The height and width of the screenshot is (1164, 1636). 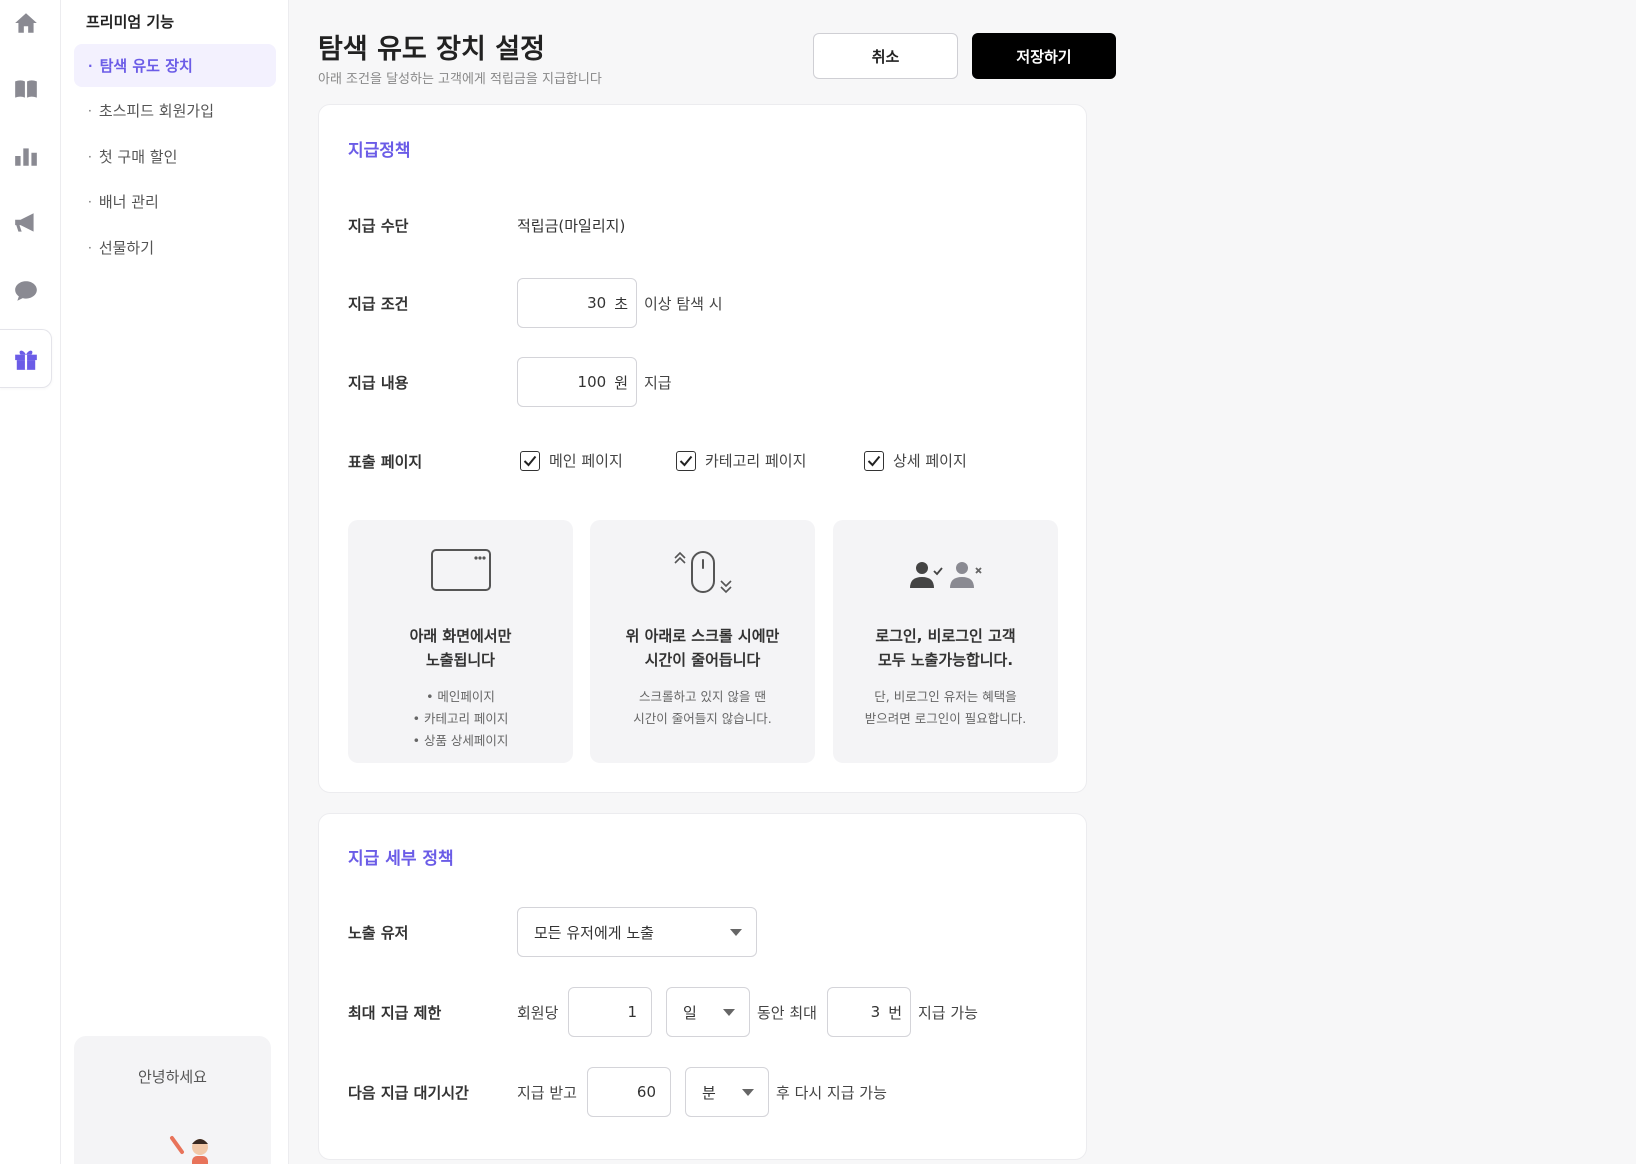 What do you see at coordinates (594, 932) in the screenshot?
I see `select-value: 모든 유저에게 노출` at bounding box center [594, 932].